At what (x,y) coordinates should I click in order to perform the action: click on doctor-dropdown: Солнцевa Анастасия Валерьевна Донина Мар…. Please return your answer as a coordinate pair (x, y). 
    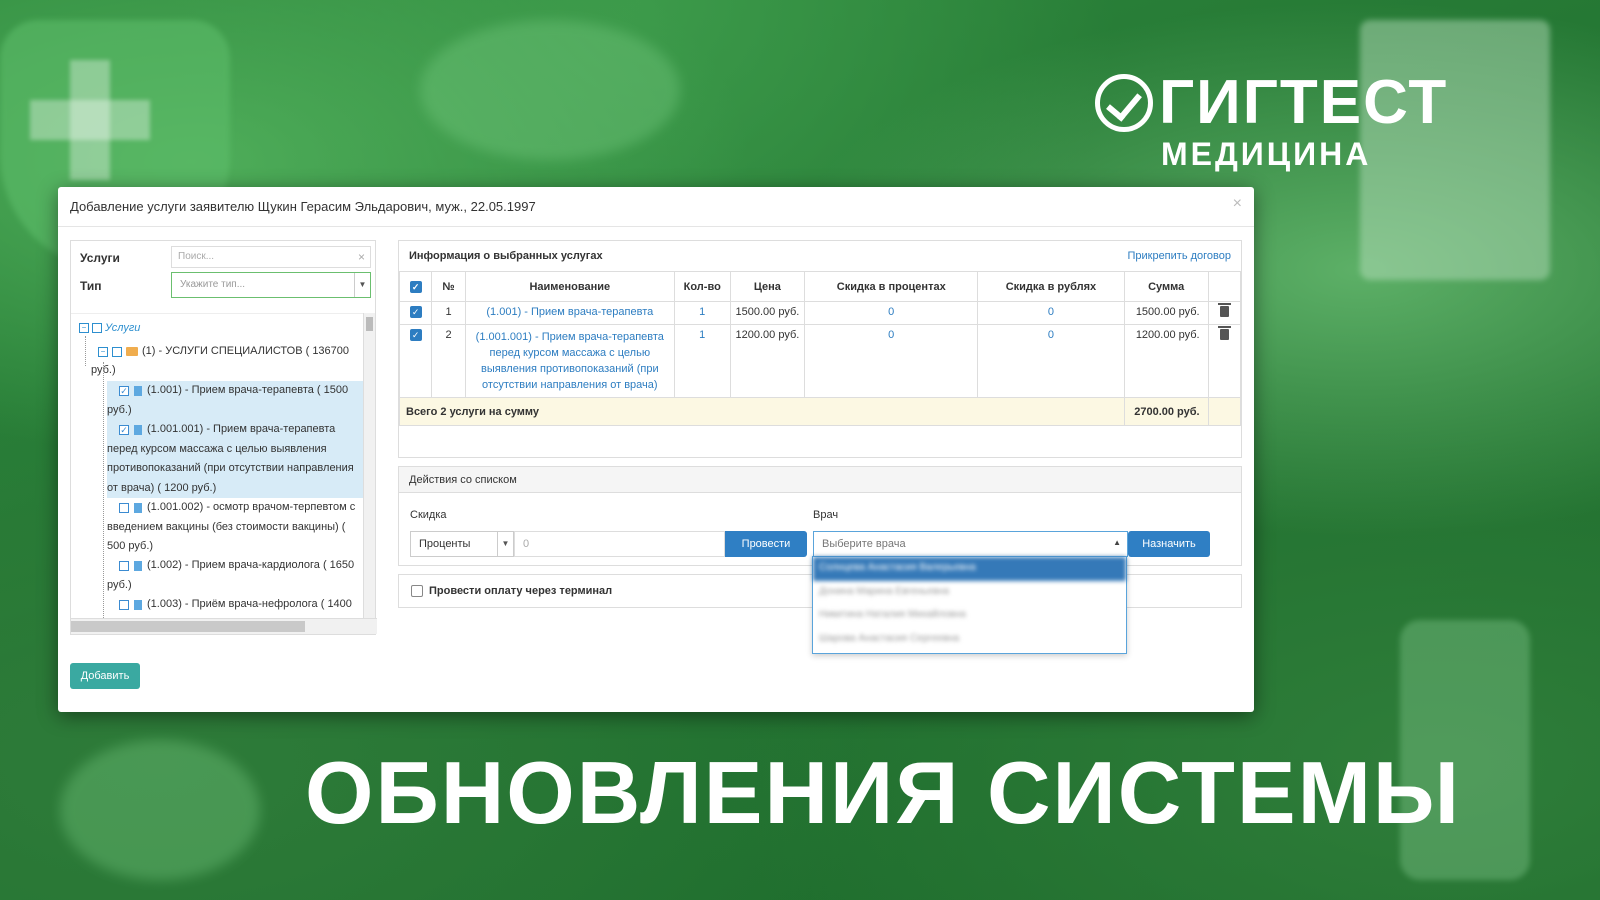
    Looking at the image, I should click on (969, 605).